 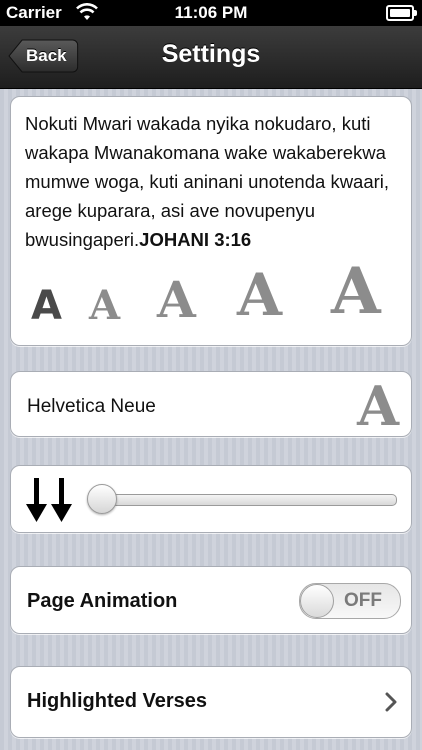 I want to click on battery-icon, so click(x=401, y=13).